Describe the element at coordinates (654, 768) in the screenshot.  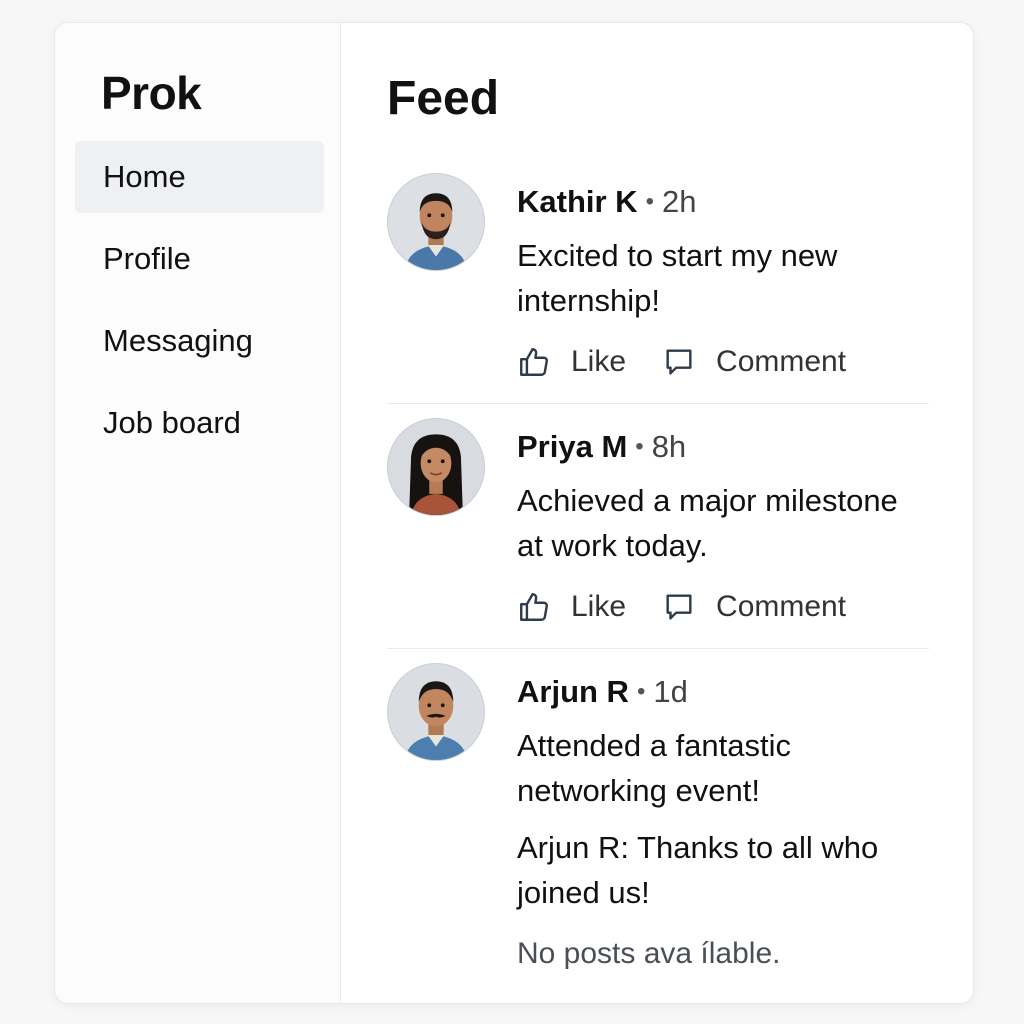
I see `post-text: Attended a fantastic networking event!` at that location.